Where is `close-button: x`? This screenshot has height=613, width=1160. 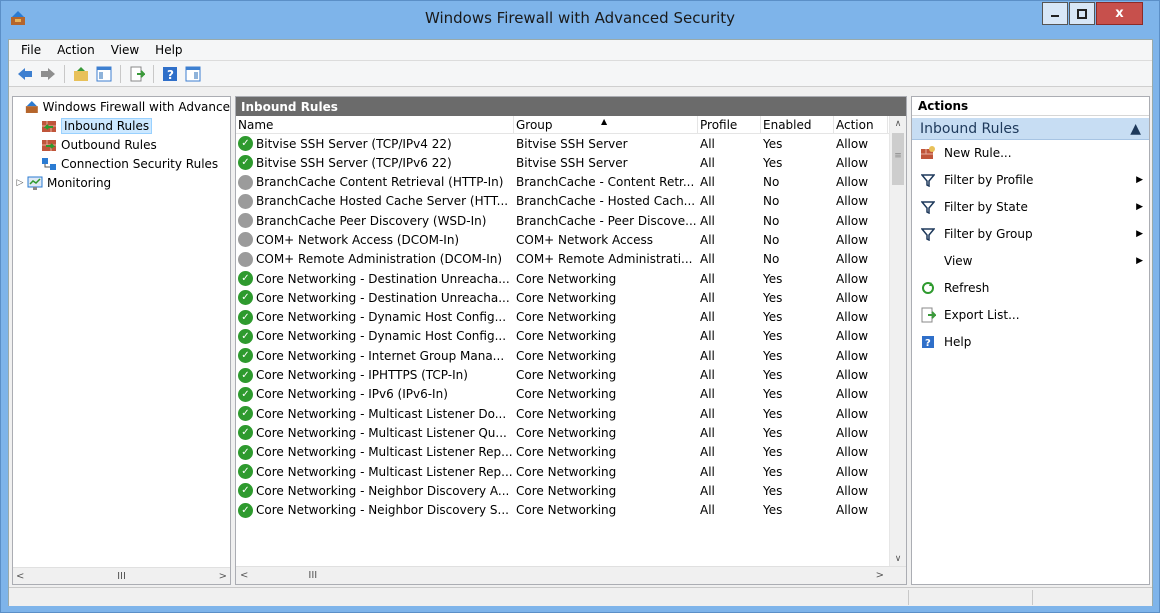
close-button: x is located at coordinates (1119, 13).